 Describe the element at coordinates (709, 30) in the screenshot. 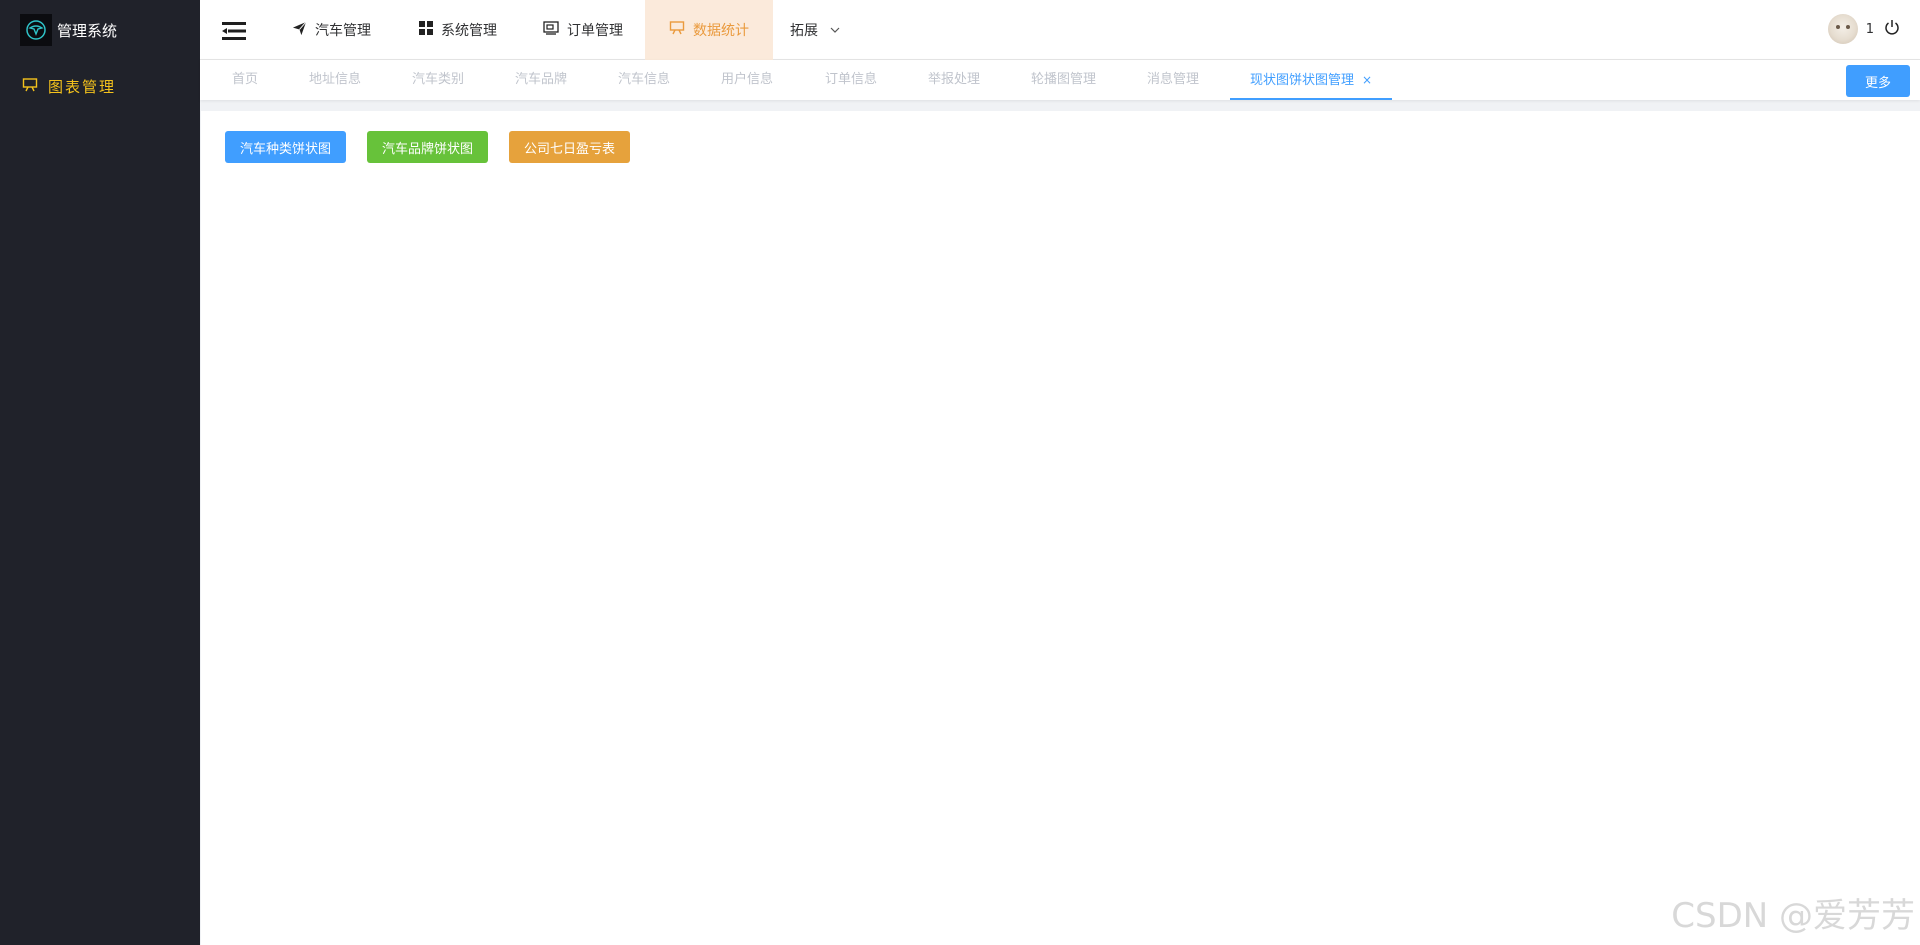

I see `nav-data-statistics: 数据统计` at that location.